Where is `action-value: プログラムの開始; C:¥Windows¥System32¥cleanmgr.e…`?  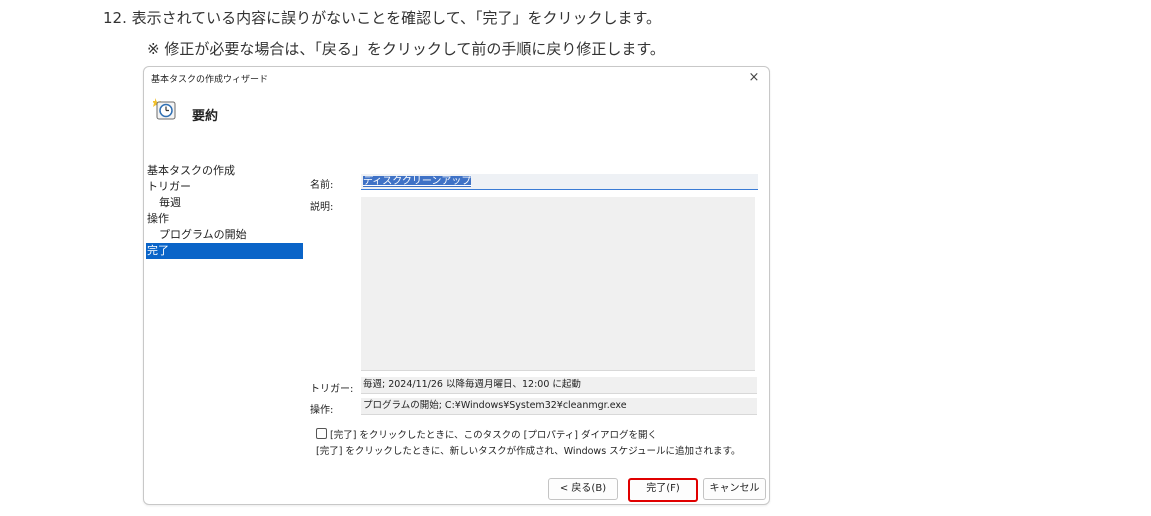 action-value: プログラムの開始; C:¥Windows¥System32¥cleanmgr.e… is located at coordinates (559, 406).